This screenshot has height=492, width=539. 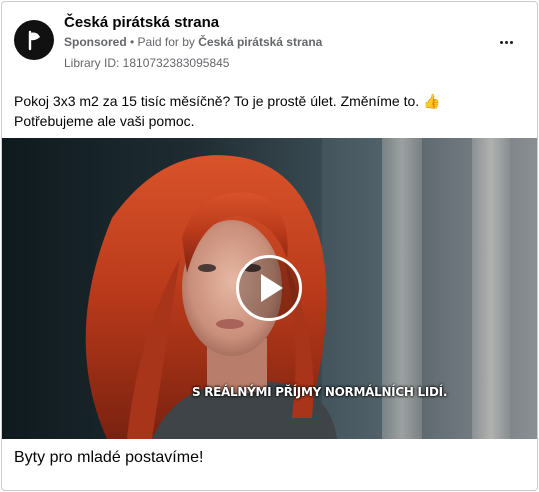 I want to click on play-icon, so click(x=272, y=288).